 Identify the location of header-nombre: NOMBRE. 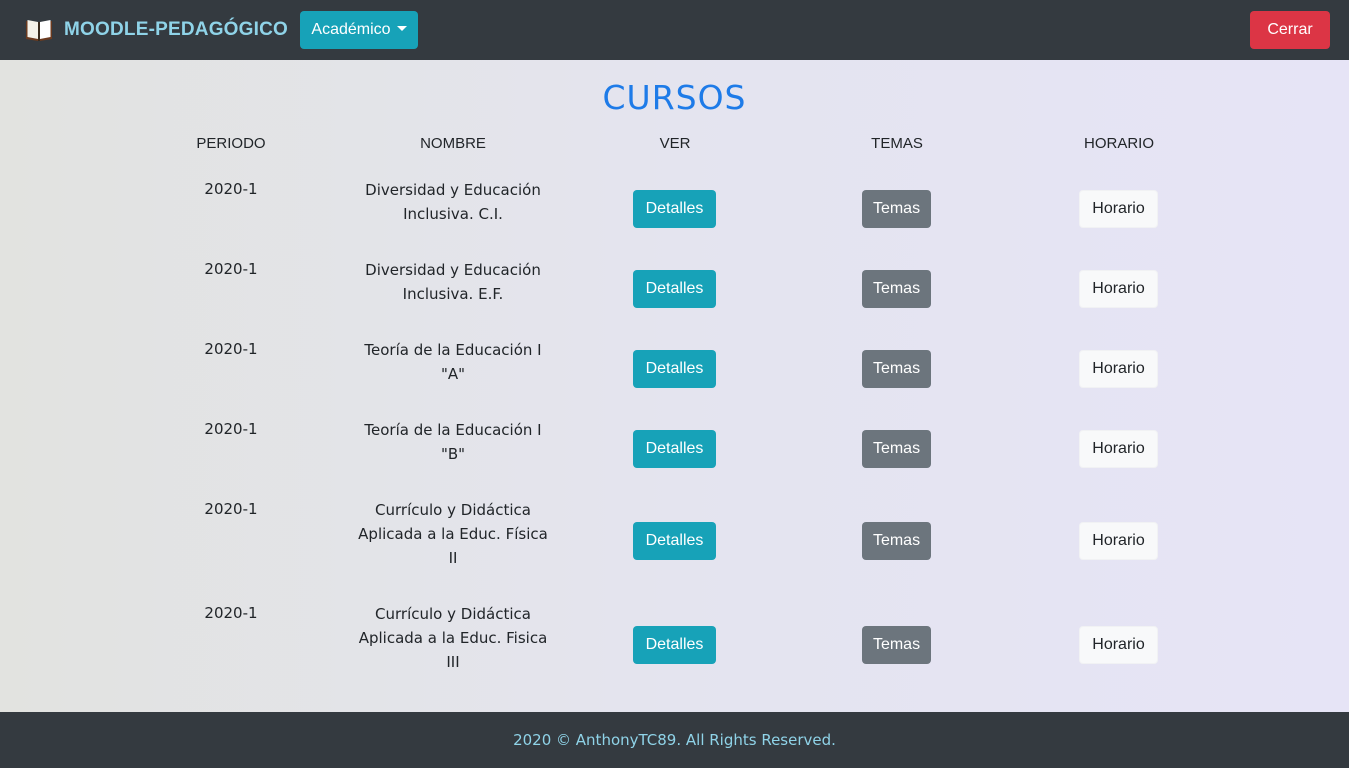
(453, 143).